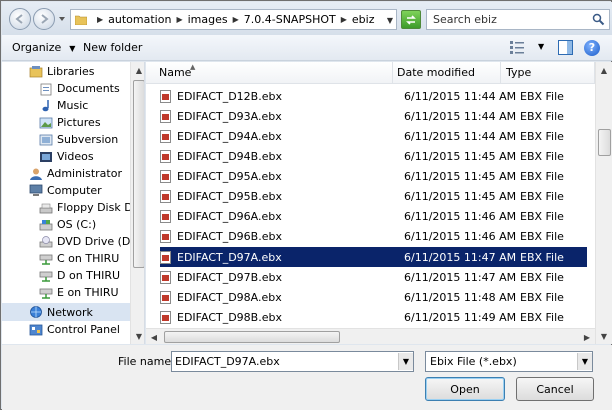  I want to click on nav-scrollbar: ▲ ▼, so click(137, 203).